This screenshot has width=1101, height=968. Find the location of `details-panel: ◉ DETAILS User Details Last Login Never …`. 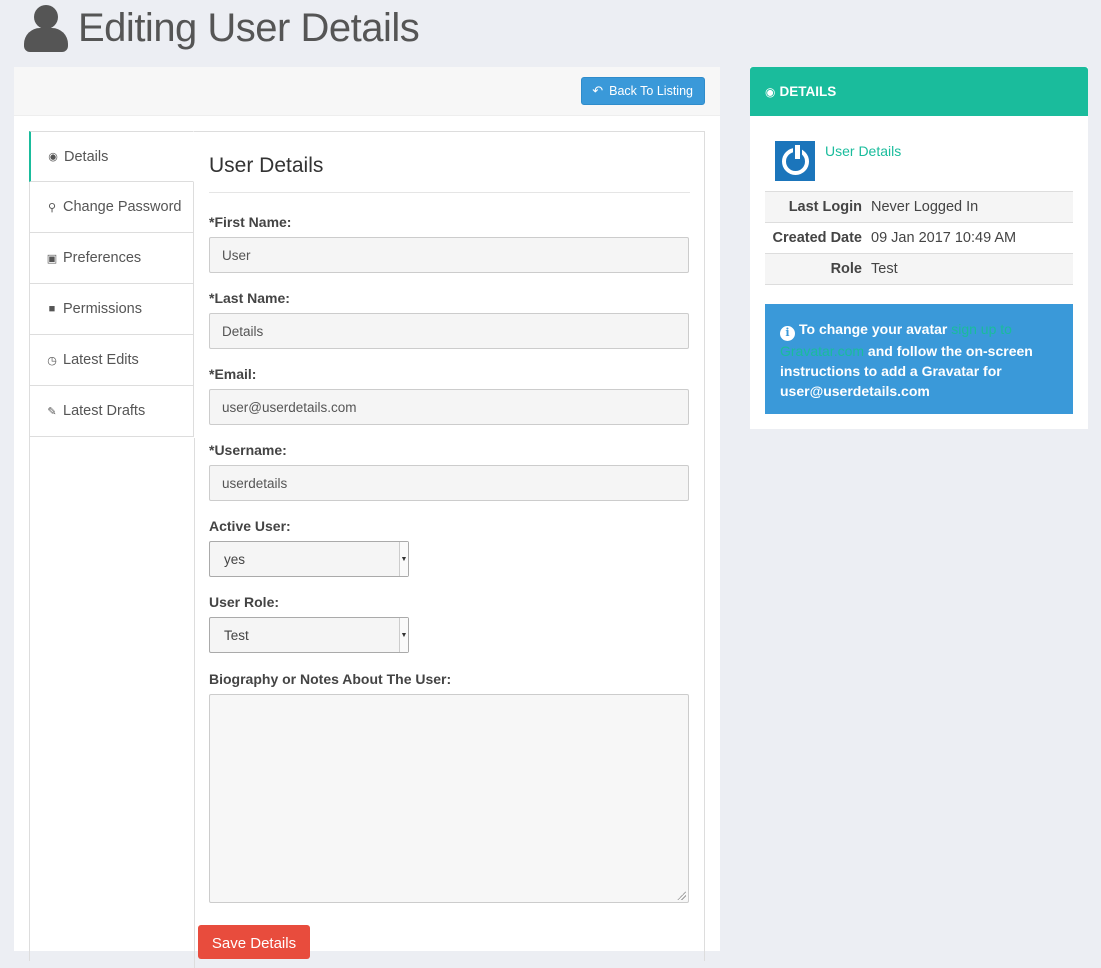

details-panel: ◉ DETAILS User Details Last Login Never … is located at coordinates (919, 248).